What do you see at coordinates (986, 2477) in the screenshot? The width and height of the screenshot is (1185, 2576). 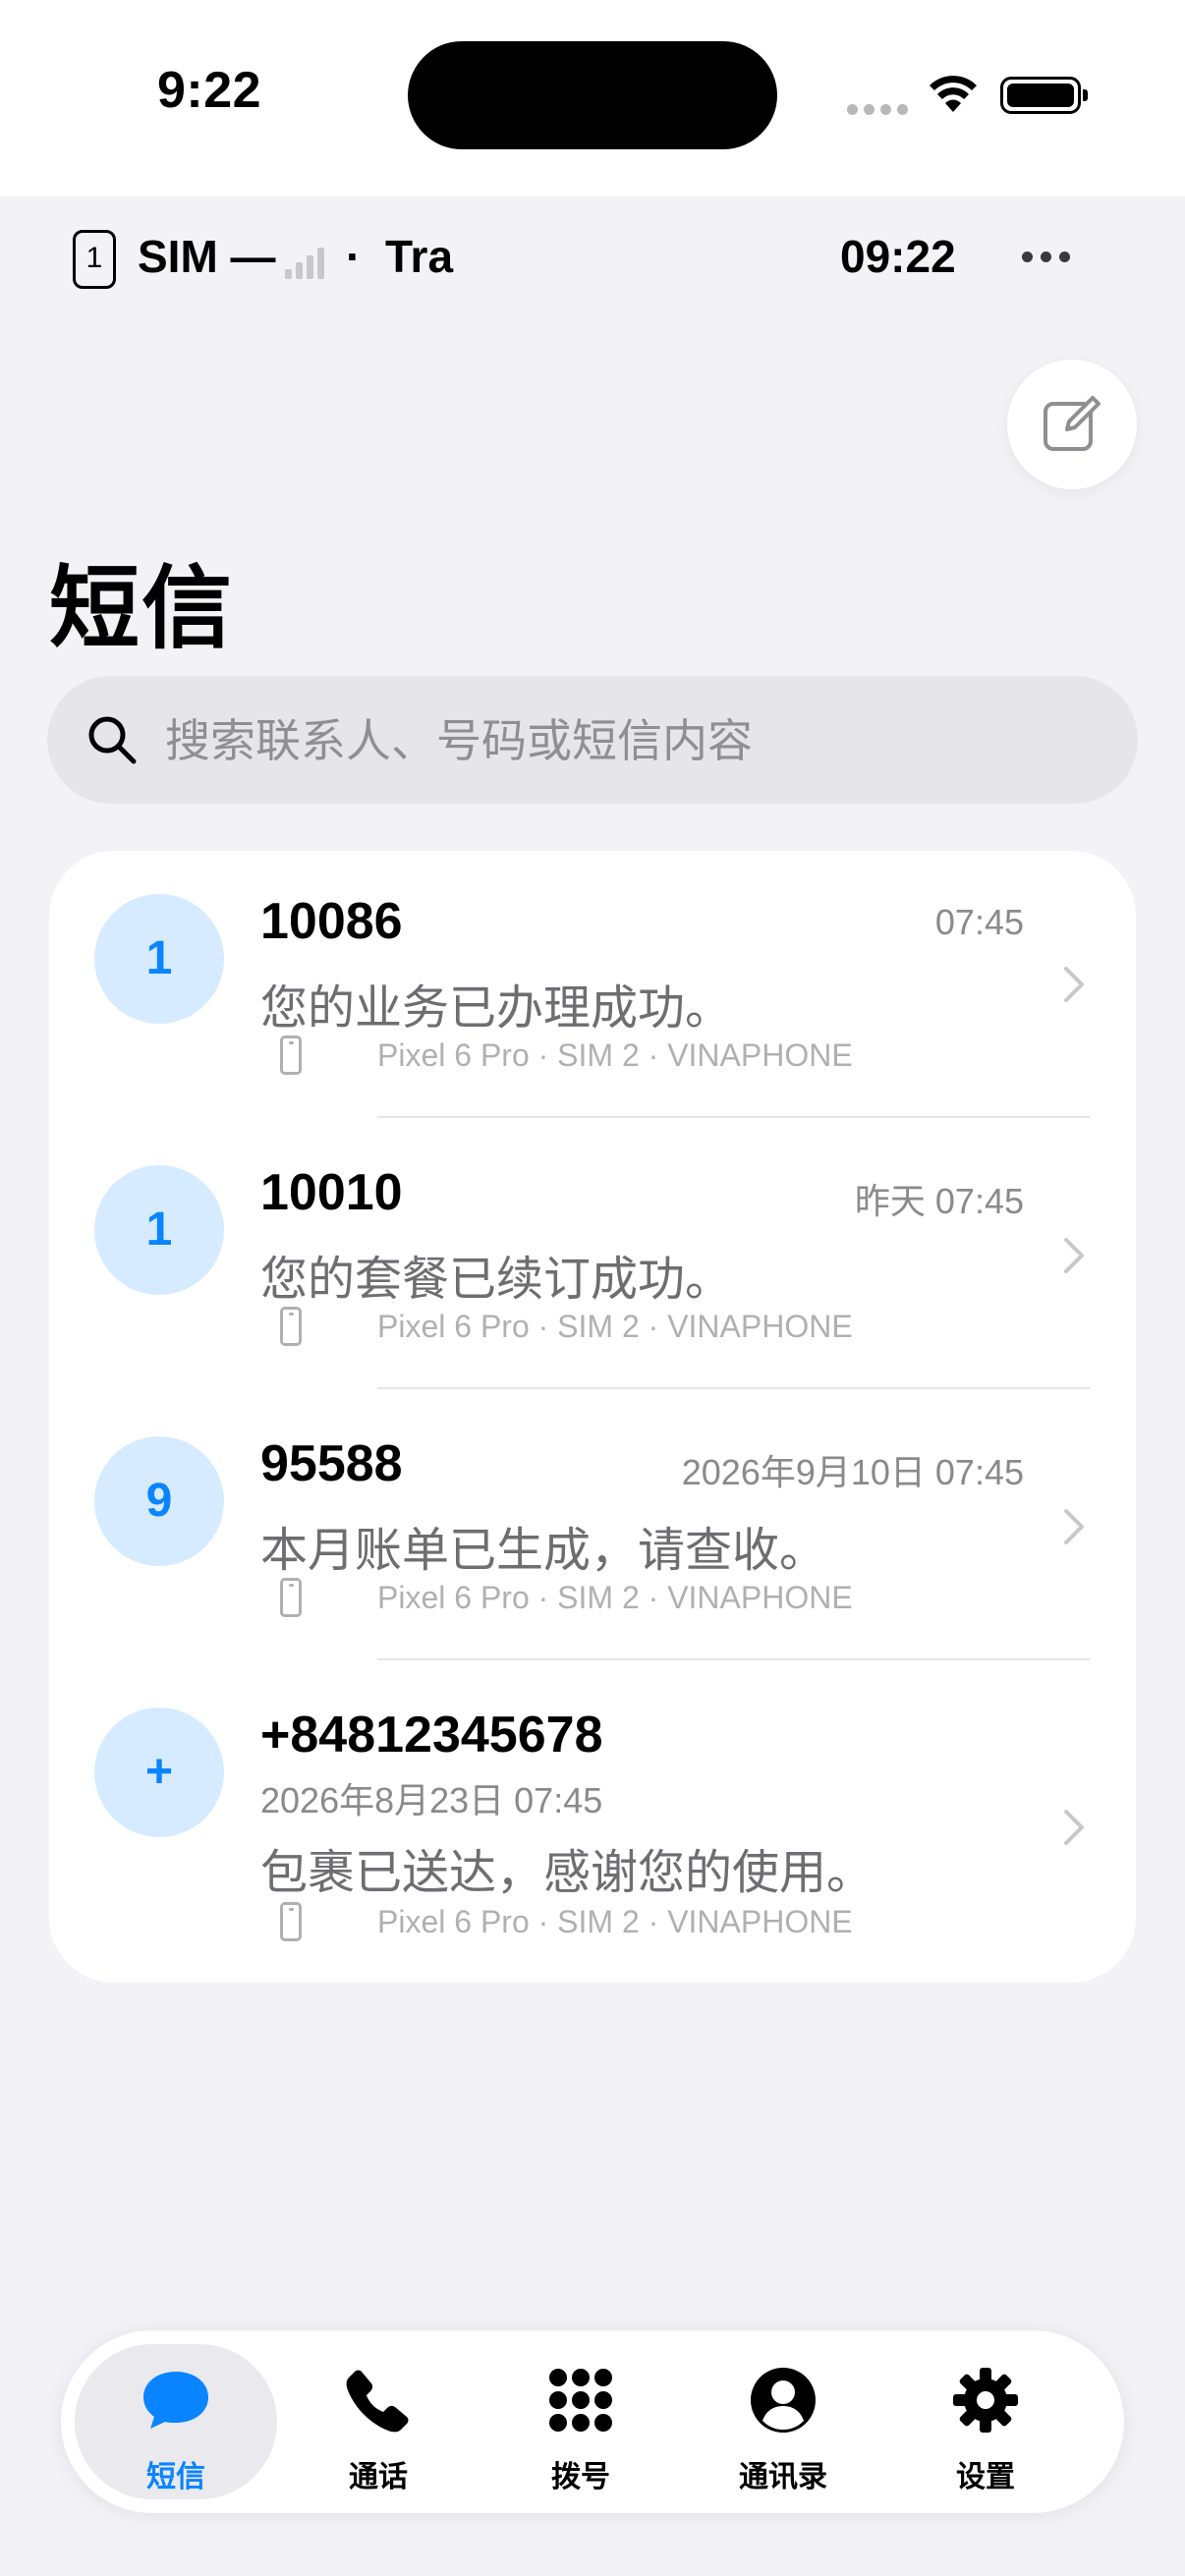 I see `tab-label: 设置` at bounding box center [986, 2477].